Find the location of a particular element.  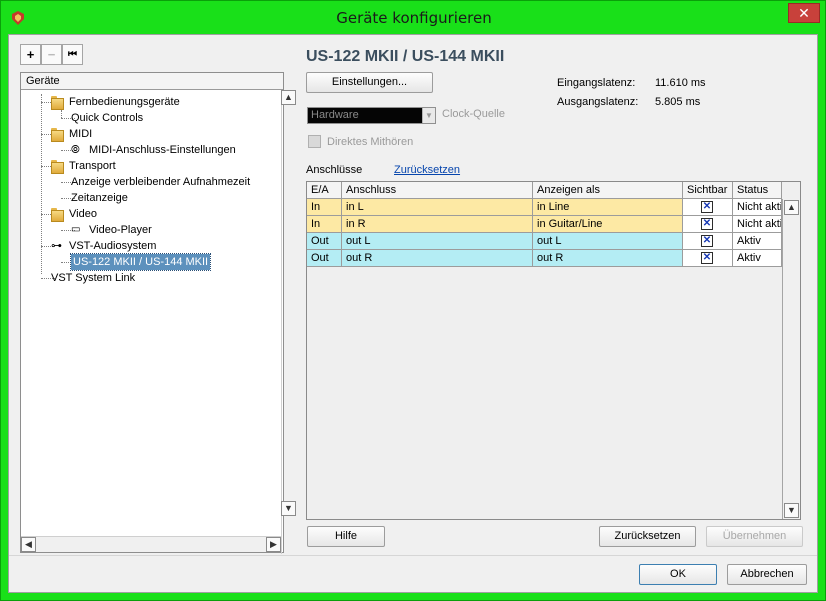

tree-header: Geräte is located at coordinates (152, 81).